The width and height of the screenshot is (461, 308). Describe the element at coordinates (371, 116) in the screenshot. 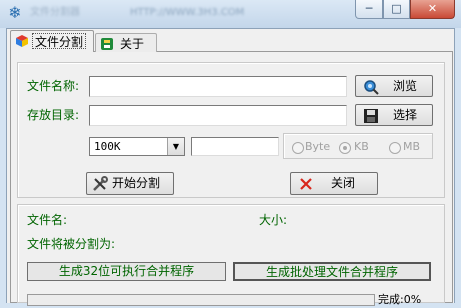

I see `floppy-disk-icon` at that location.